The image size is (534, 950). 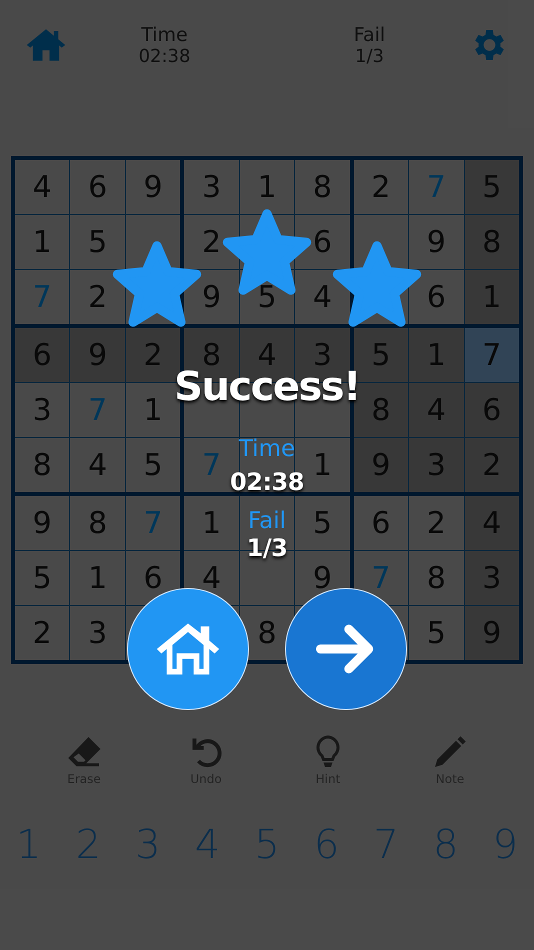 I want to click on number-key: 5, so click(x=267, y=845).